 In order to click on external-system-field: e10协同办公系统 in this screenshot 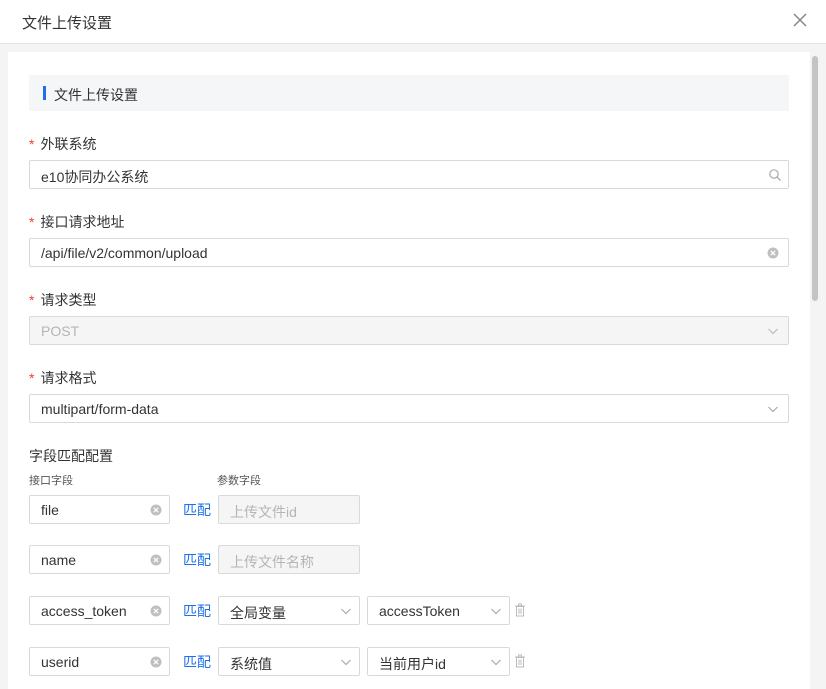, I will do `click(409, 174)`.